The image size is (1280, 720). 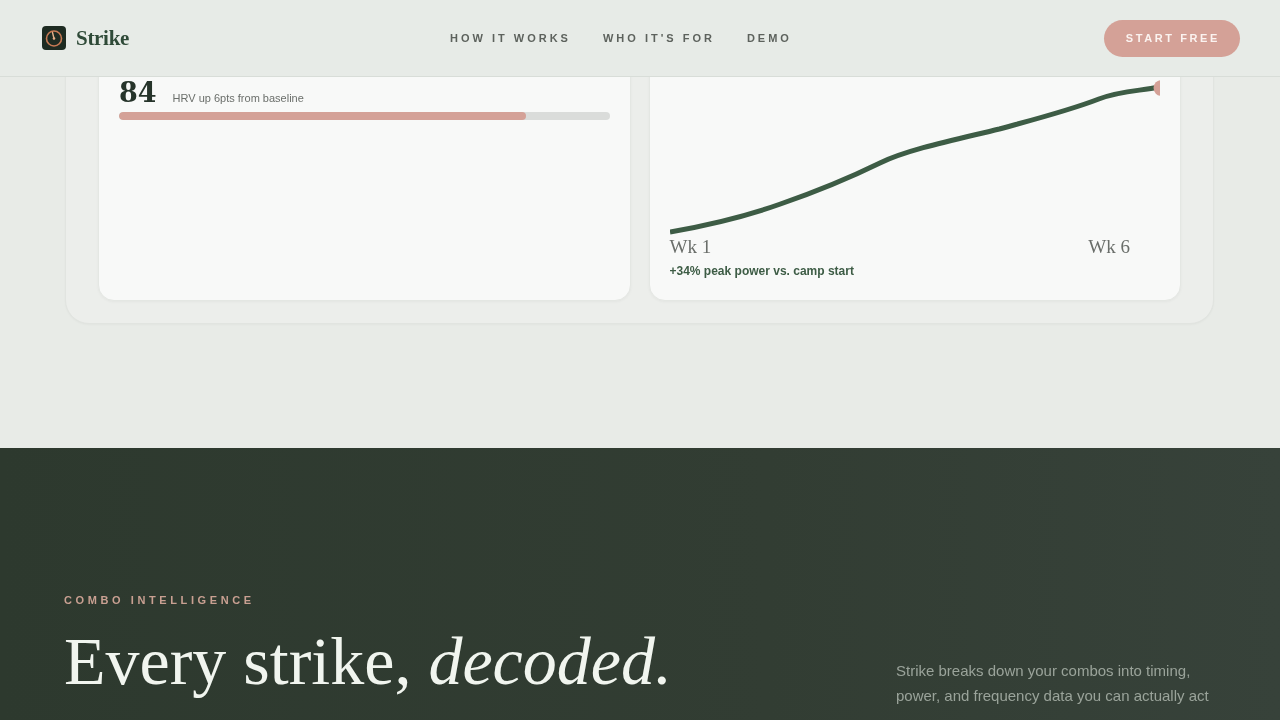 I want to click on axis-label: Wk 6, so click(x=1109, y=247).